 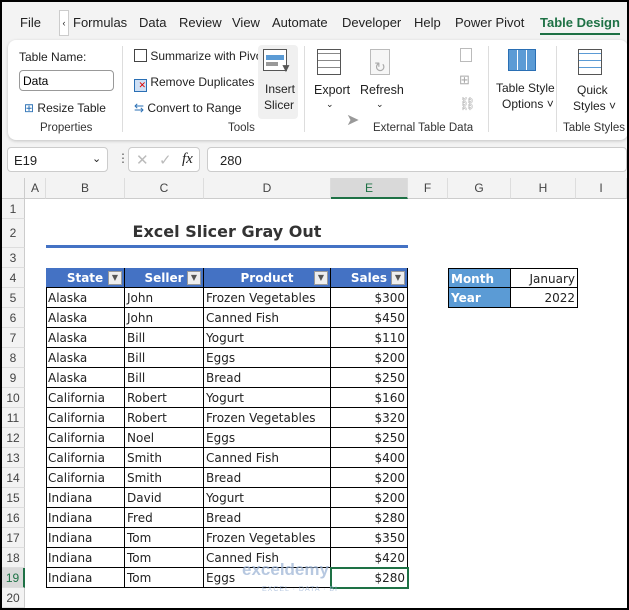 What do you see at coordinates (30, 22) in the screenshot?
I see `tab-file: File` at bounding box center [30, 22].